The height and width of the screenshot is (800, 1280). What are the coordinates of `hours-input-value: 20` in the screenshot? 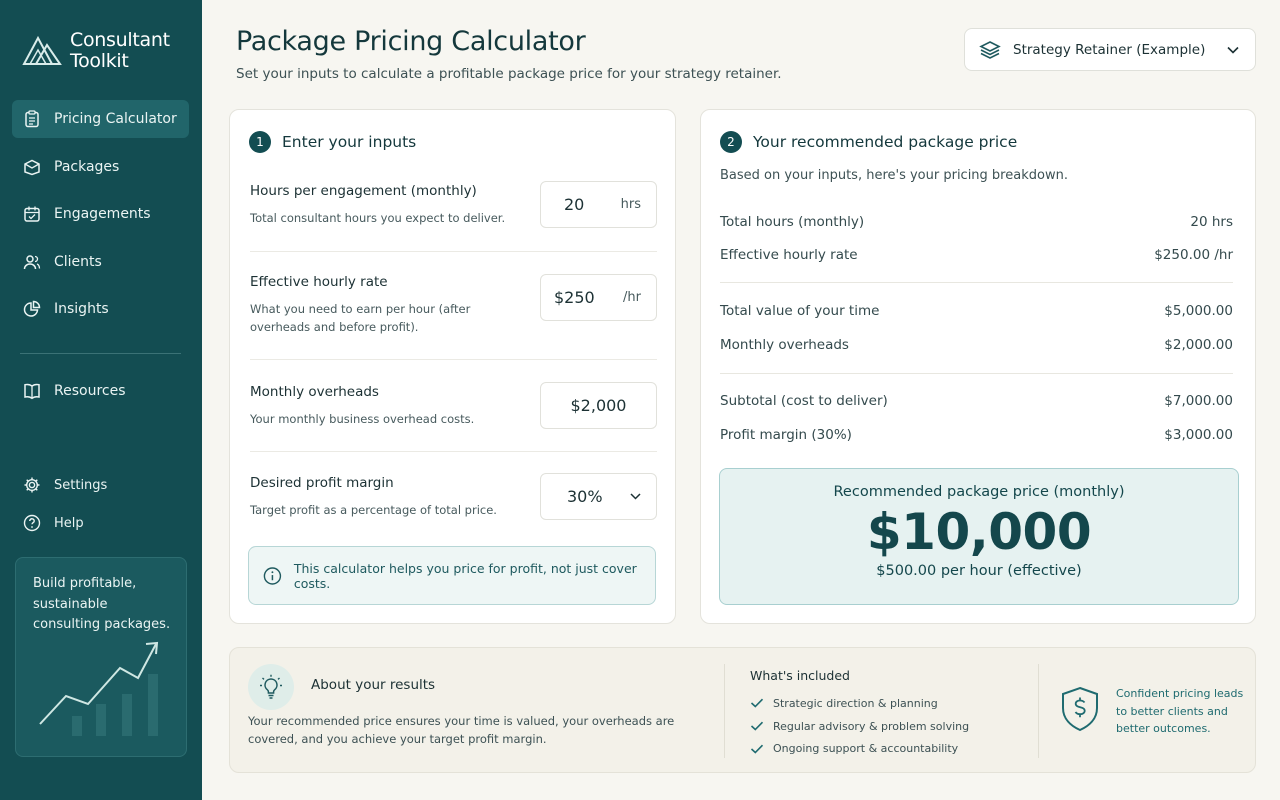 It's located at (574, 204).